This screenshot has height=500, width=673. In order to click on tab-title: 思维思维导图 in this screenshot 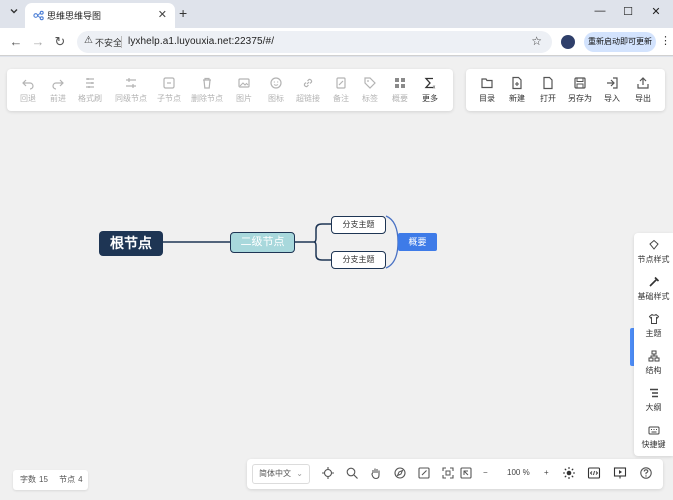, I will do `click(74, 16)`.